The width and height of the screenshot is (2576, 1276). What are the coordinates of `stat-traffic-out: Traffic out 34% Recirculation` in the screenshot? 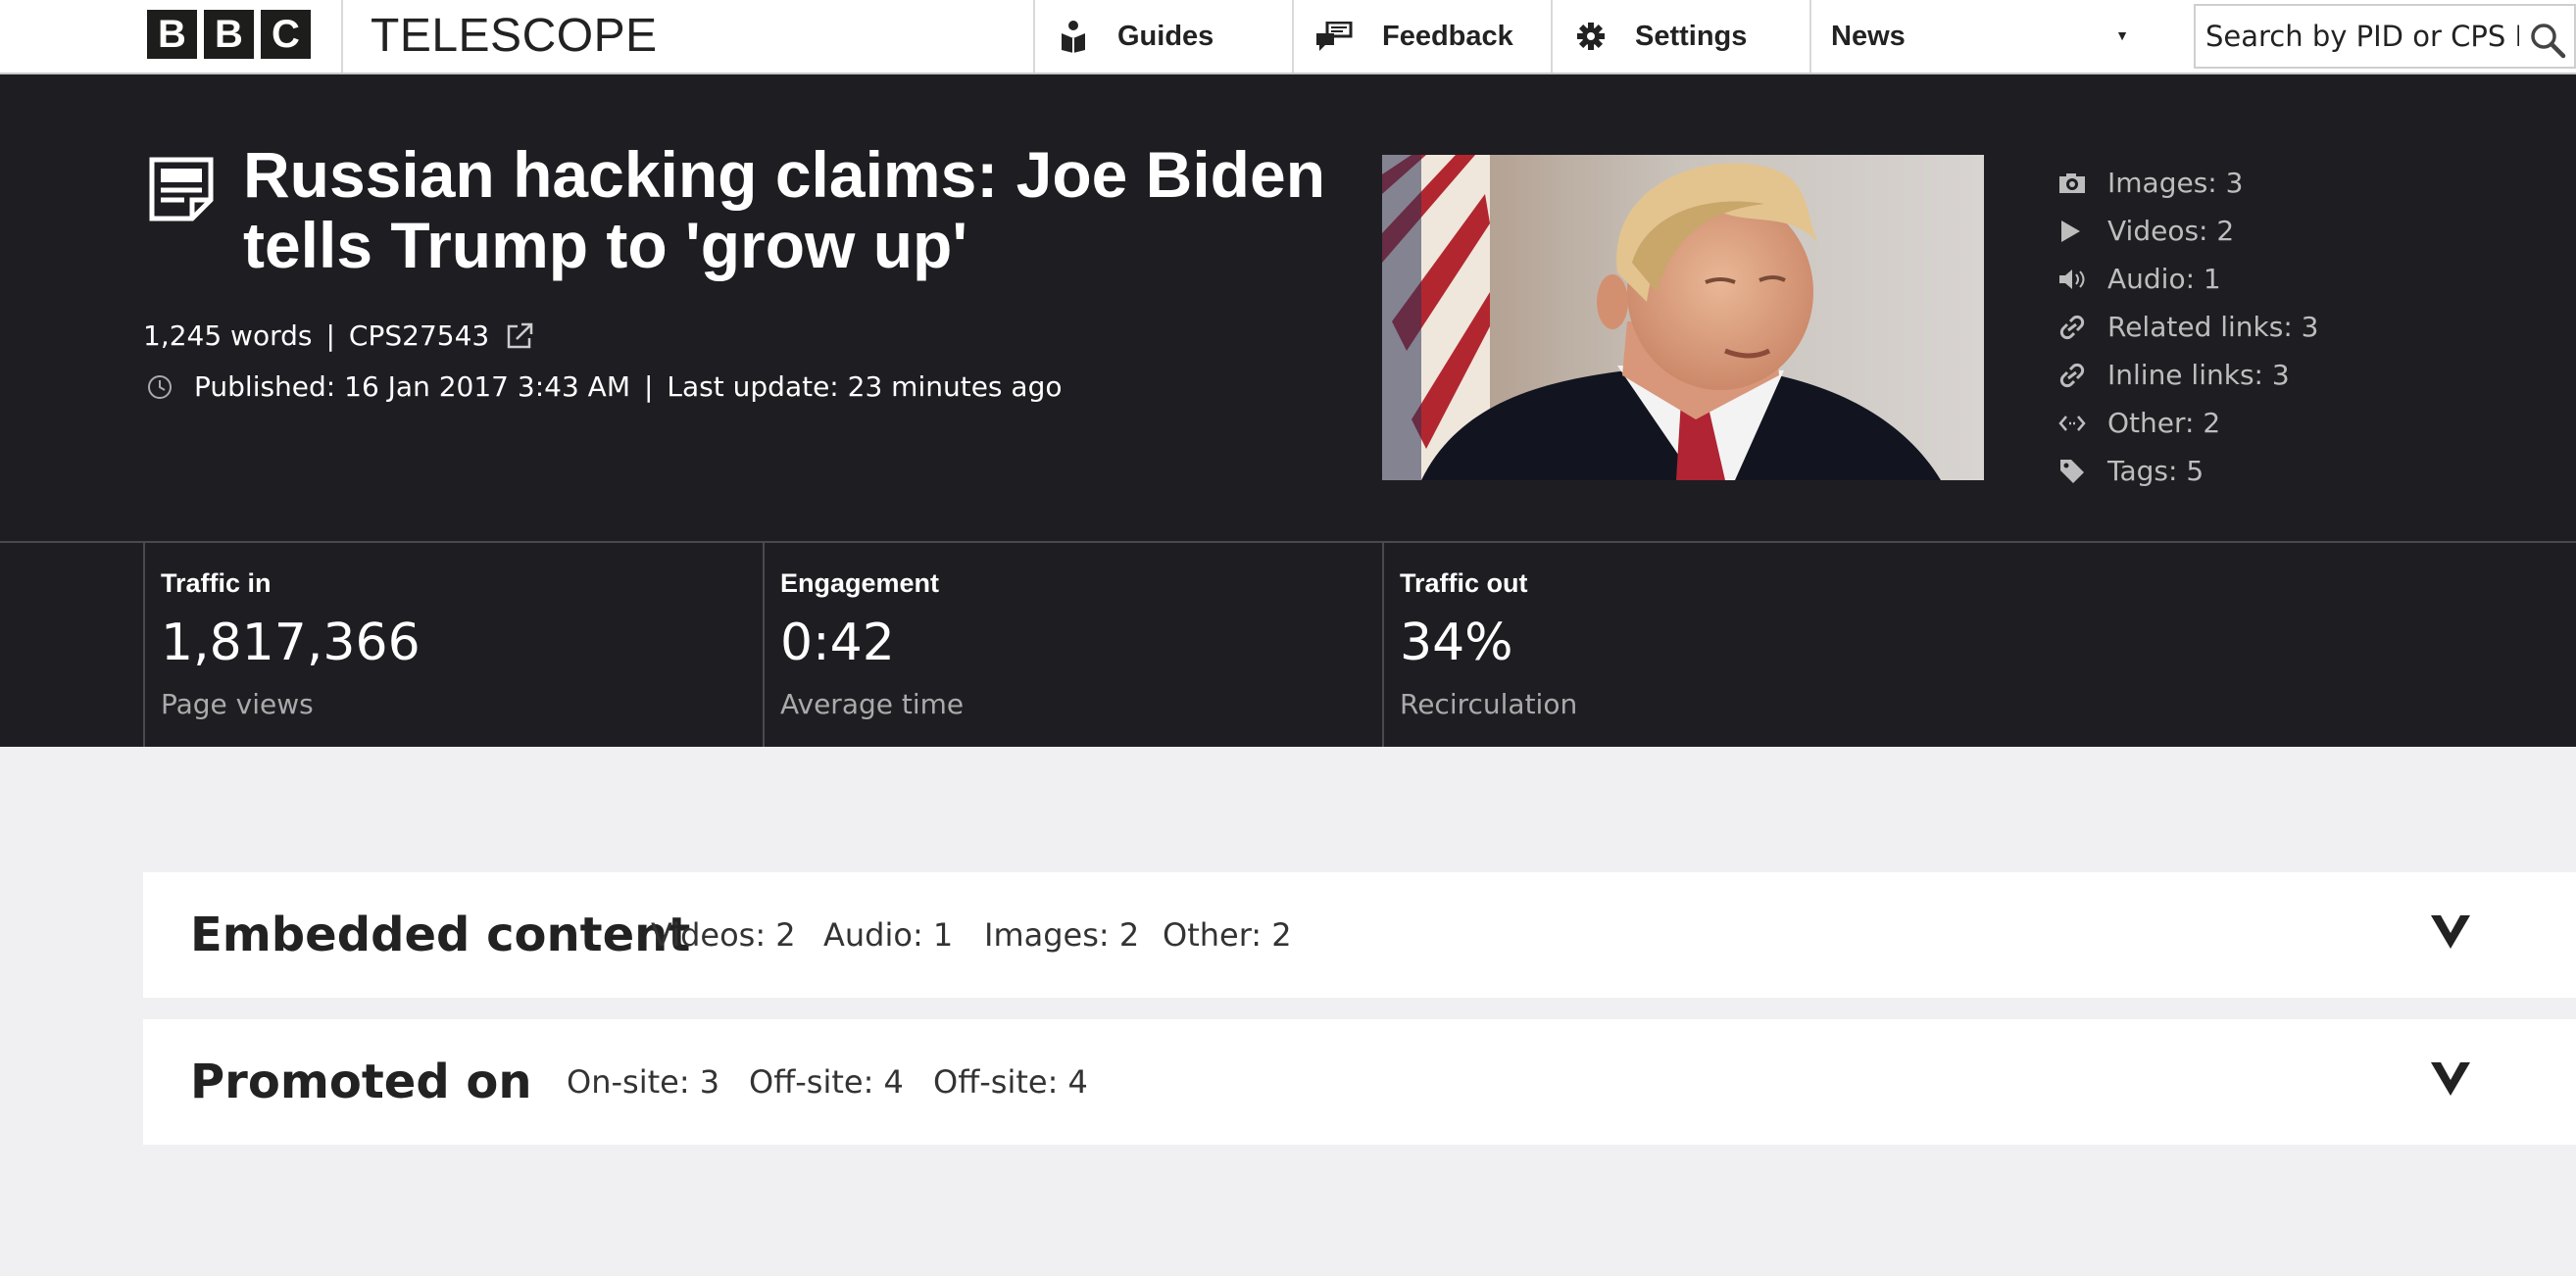 It's located at (1692, 645).